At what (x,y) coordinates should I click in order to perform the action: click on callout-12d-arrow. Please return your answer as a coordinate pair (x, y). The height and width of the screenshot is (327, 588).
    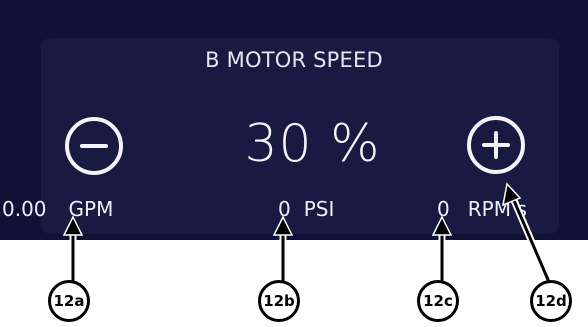
    Looking at the image, I should click on (530, 239).